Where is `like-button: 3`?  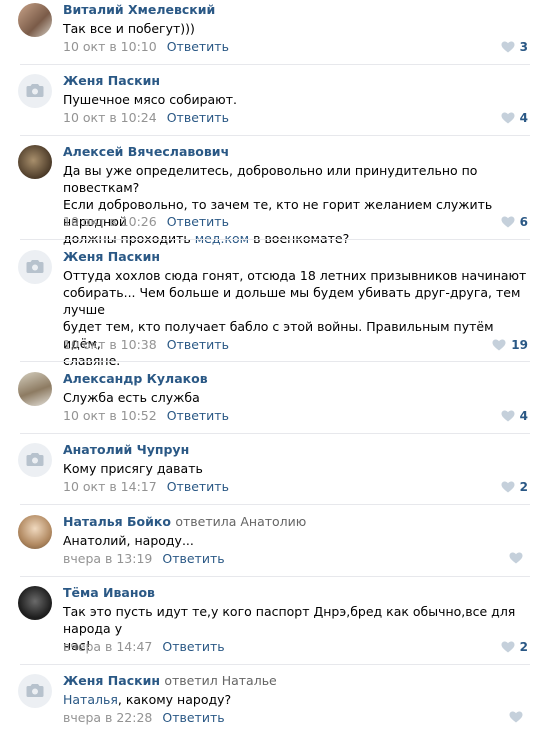
like-button: 3 is located at coordinates (514, 47).